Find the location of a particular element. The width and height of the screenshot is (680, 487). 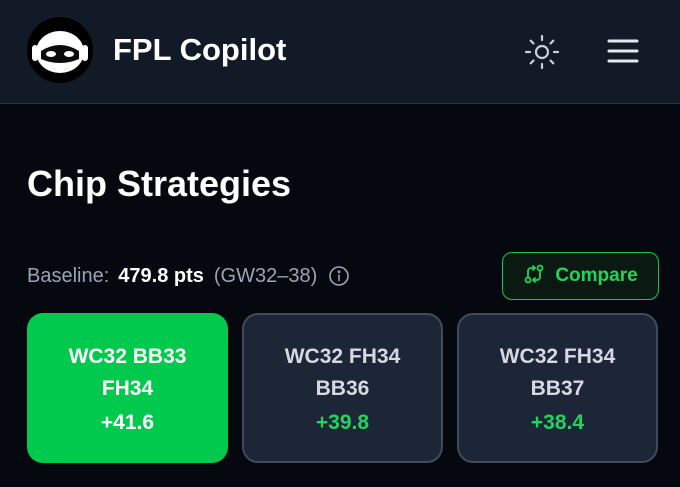

strategy-card-3: WC32 FH34 BB37 +38.4 is located at coordinates (557, 388).